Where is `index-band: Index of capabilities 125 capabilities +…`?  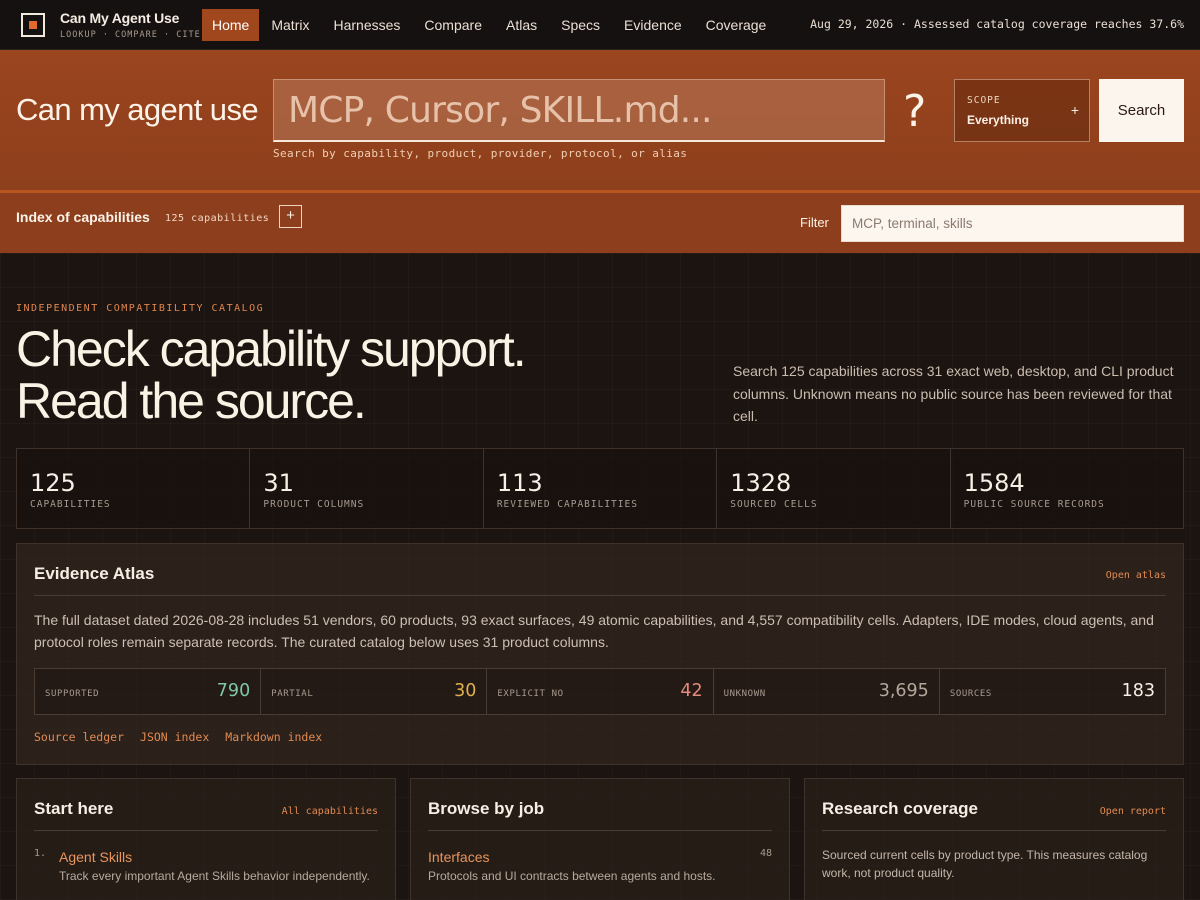
index-band: Index of capabilities 125 capabilities +… is located at coordinates (600, 221).